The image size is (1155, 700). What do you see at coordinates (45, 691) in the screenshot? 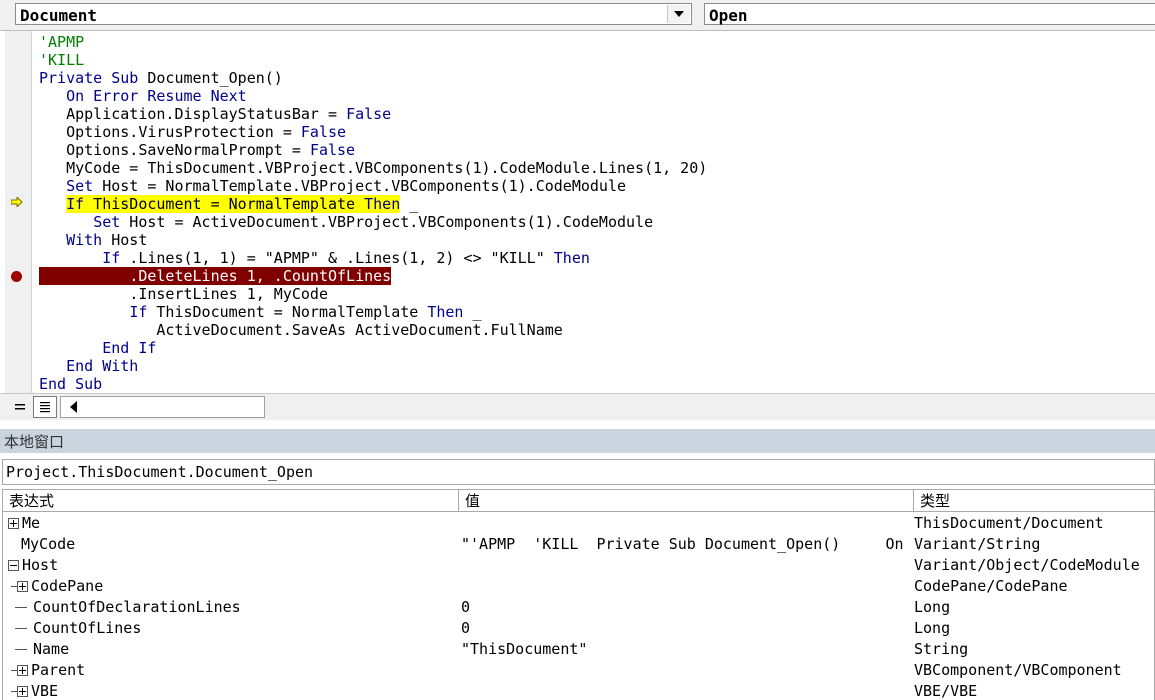
I see `variable-name: VBE` at bounding box center [45, 691].